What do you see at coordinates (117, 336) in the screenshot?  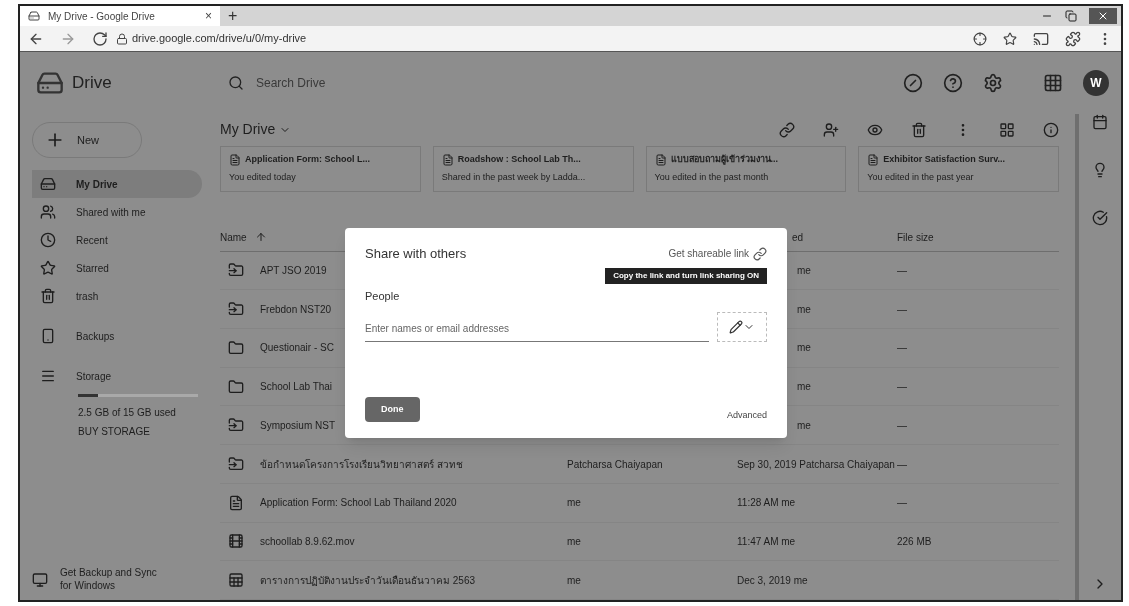 I see `sidebar-item: Backups` at bounding box center [117, 336].